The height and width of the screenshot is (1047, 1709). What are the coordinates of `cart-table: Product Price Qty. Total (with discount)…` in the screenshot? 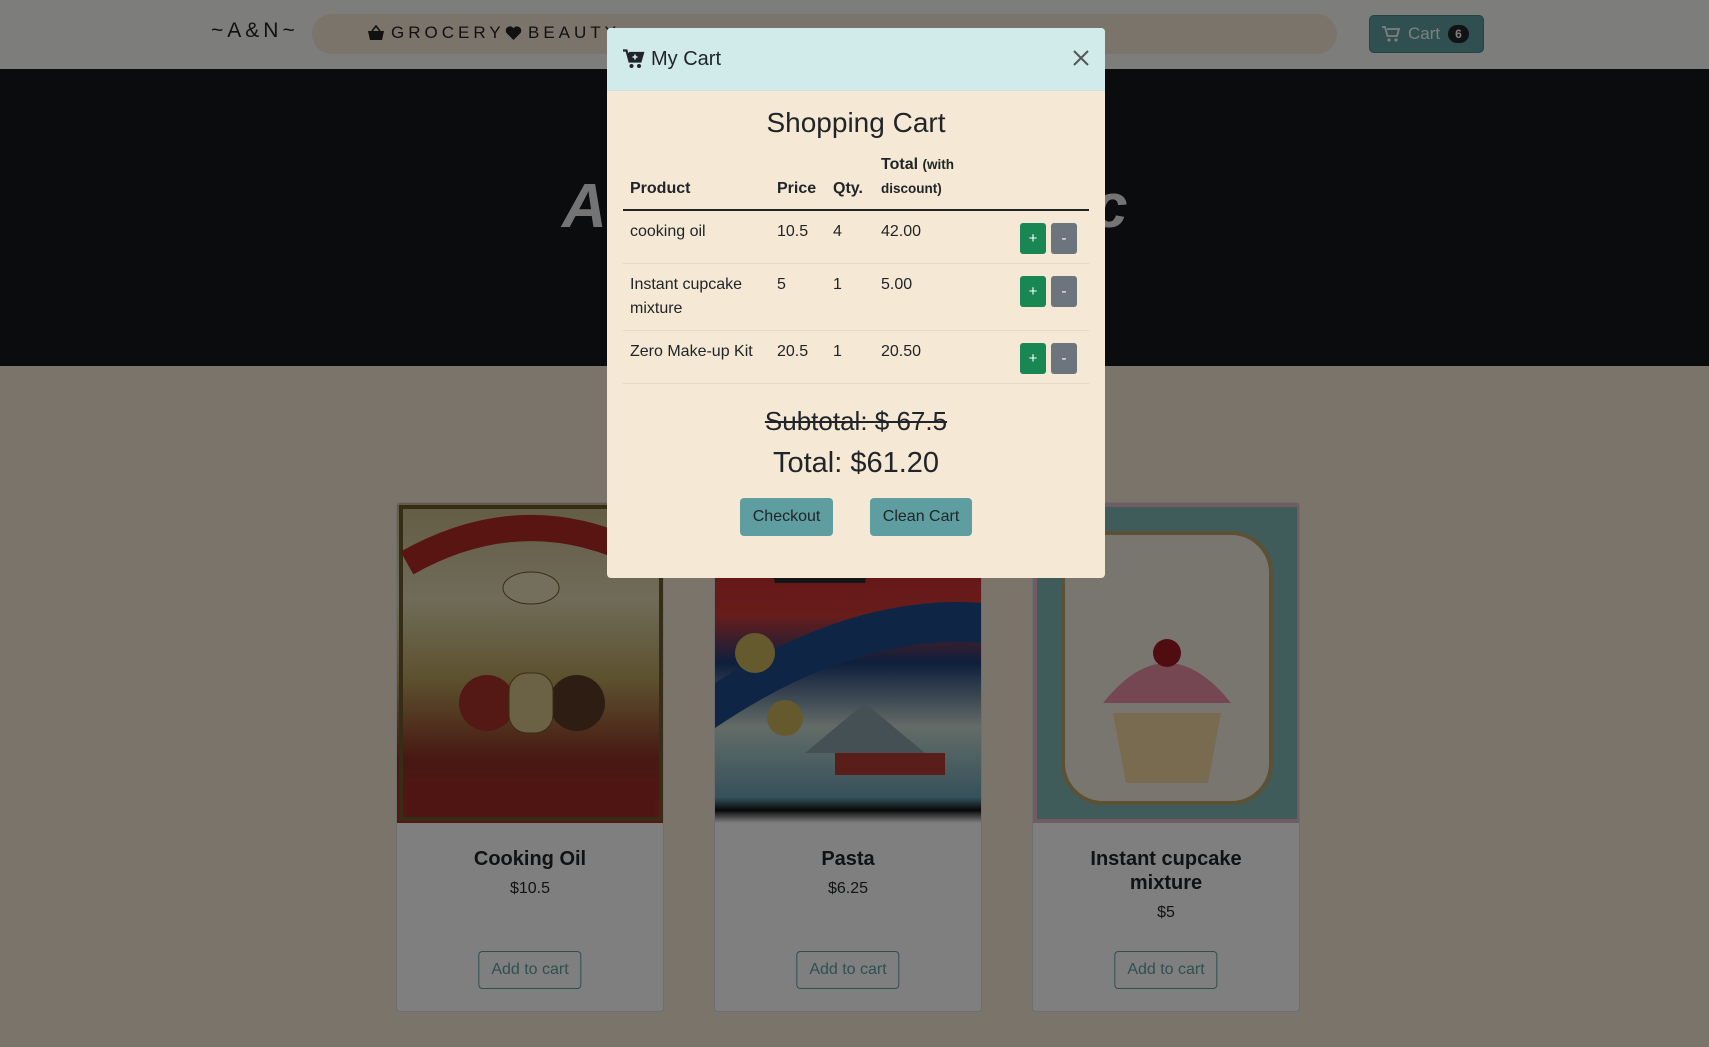 It's located at (856, 268).